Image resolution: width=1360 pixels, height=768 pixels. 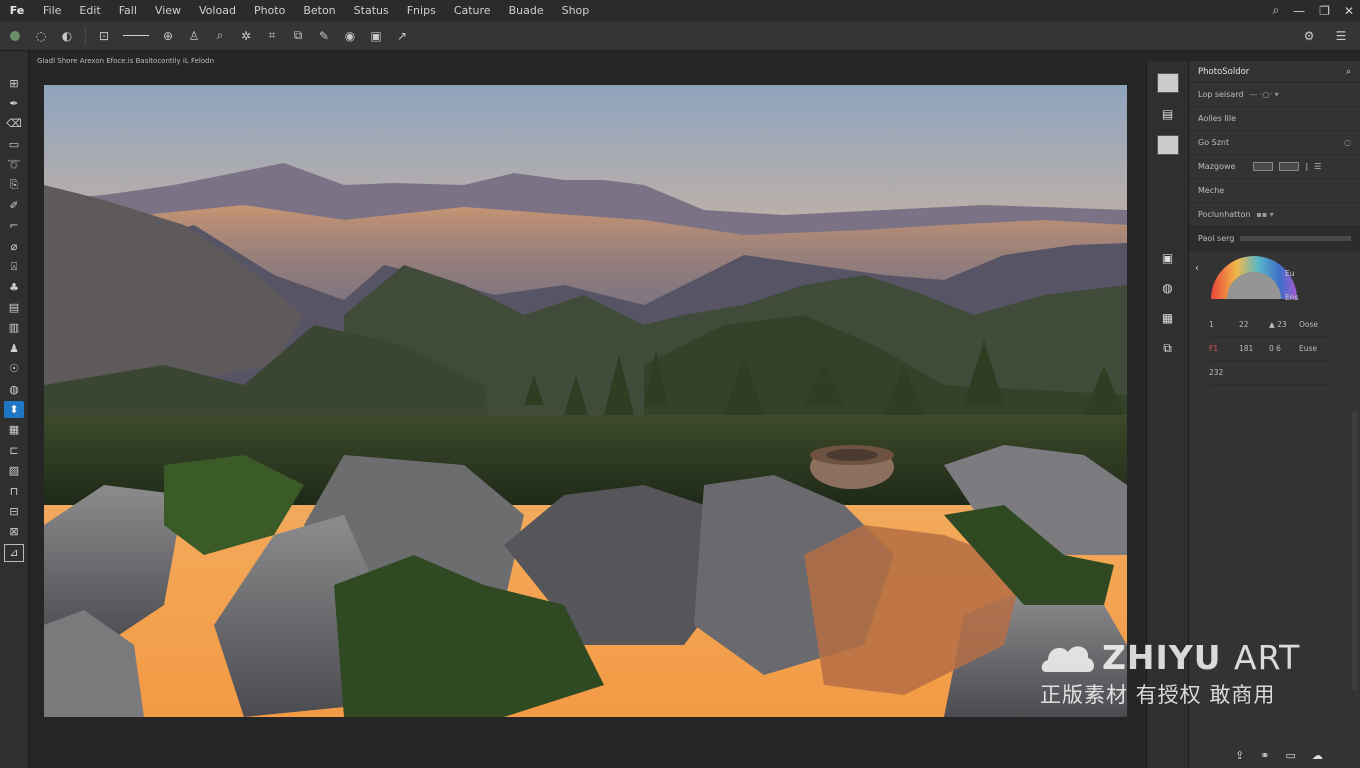 What do you see at coordinates (1264, 755) in the screenshot?
I see `link-icon: ⚭` at bounding box center [1264, 755].